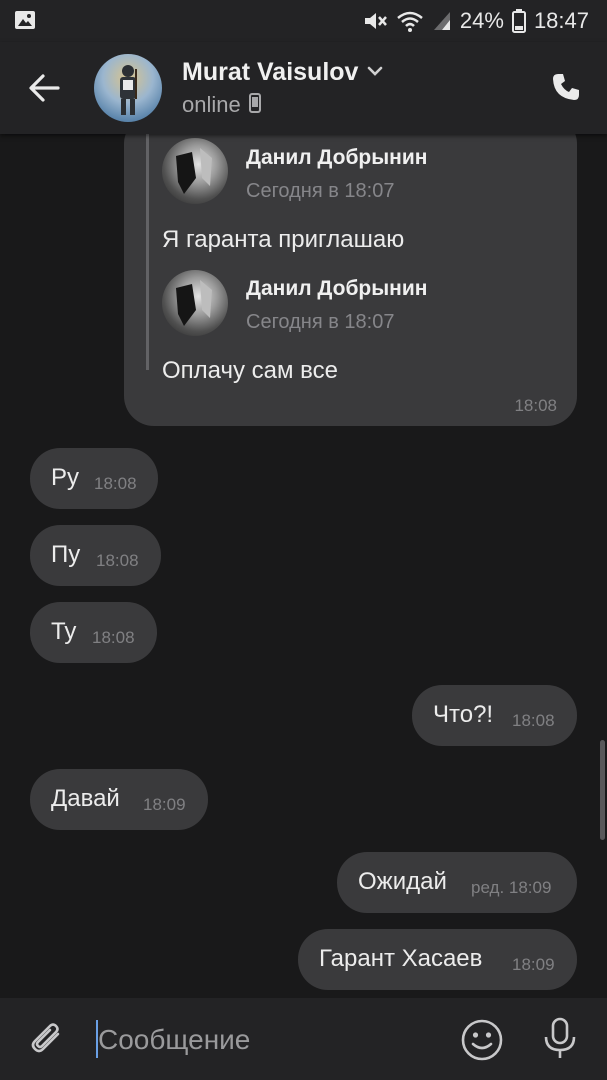 The image size is (607, 1080). I want to click on incoming-message: Пу 18:08, so click(95, 555).